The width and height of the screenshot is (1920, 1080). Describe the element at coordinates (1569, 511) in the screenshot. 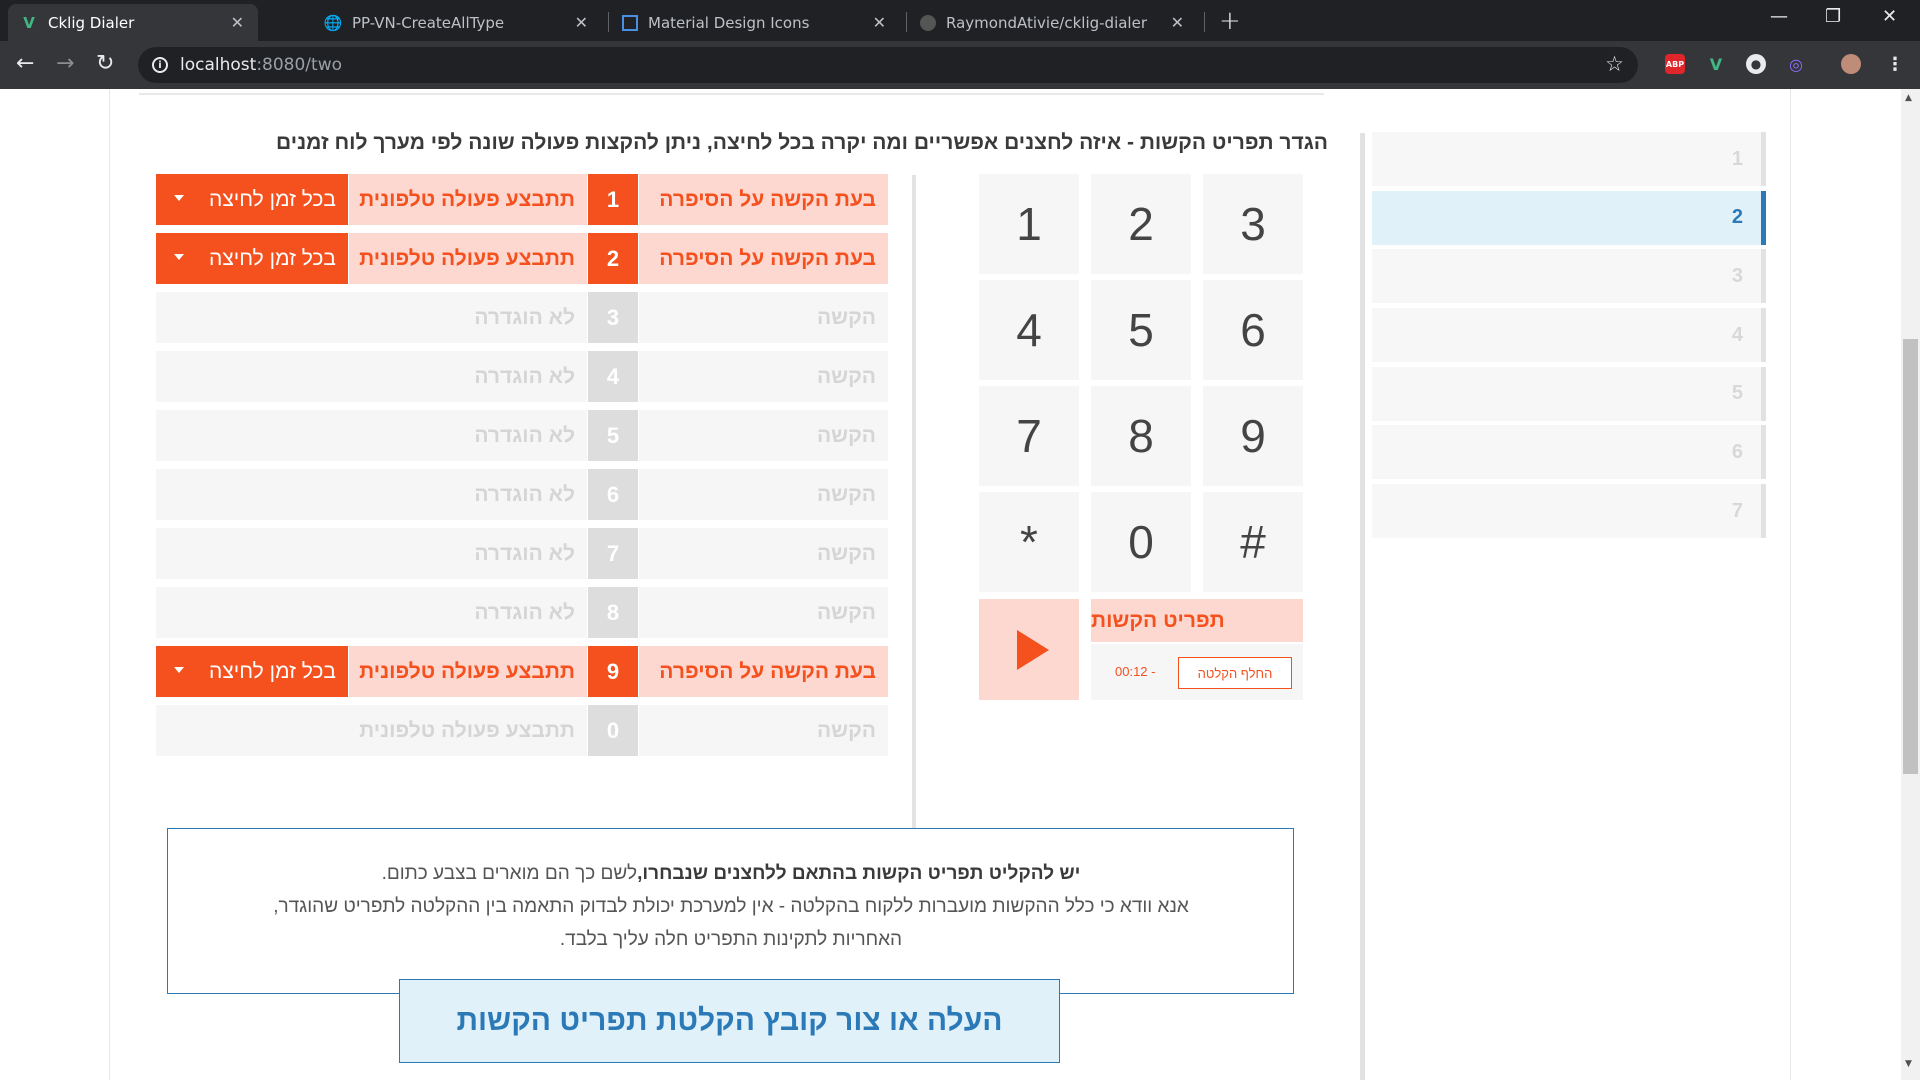

I see `step-item-7: 7` at that location.